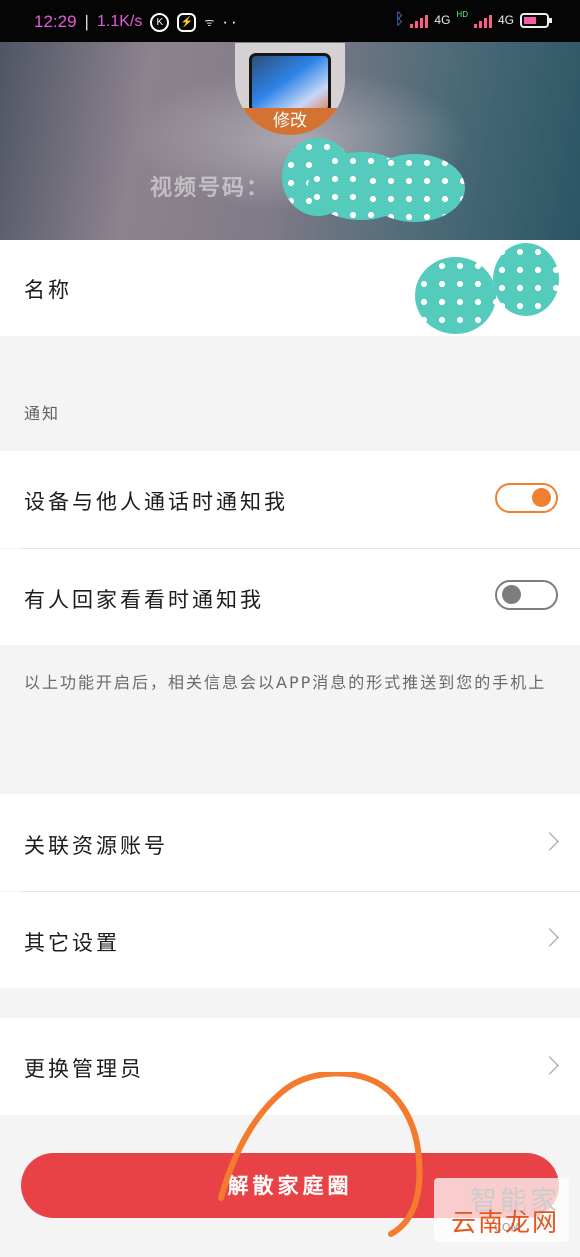 The width and height of the screenshot is (580, 1257). I want to click on more-icon: ··, so click(231, 21).